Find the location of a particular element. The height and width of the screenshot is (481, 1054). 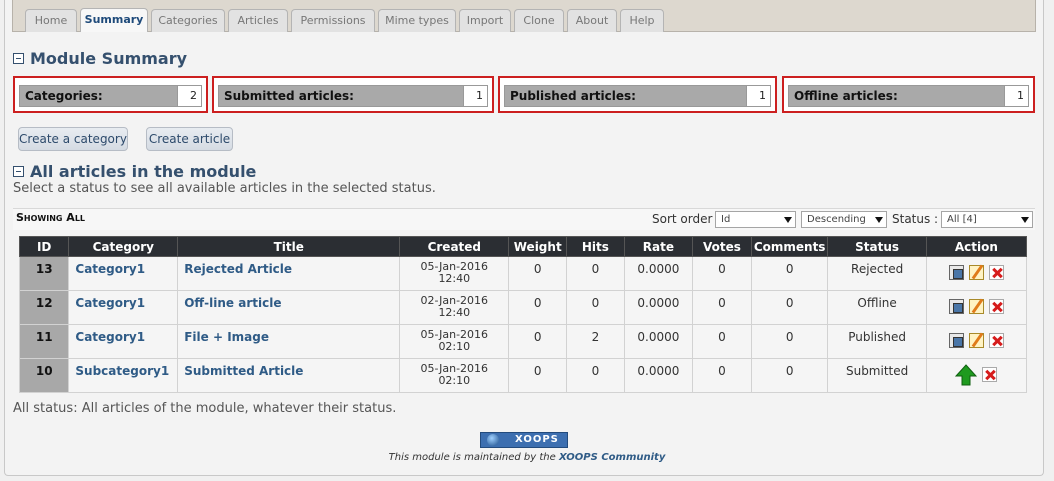

sort-direction-select: Descending is located at coordinates (844, 219).